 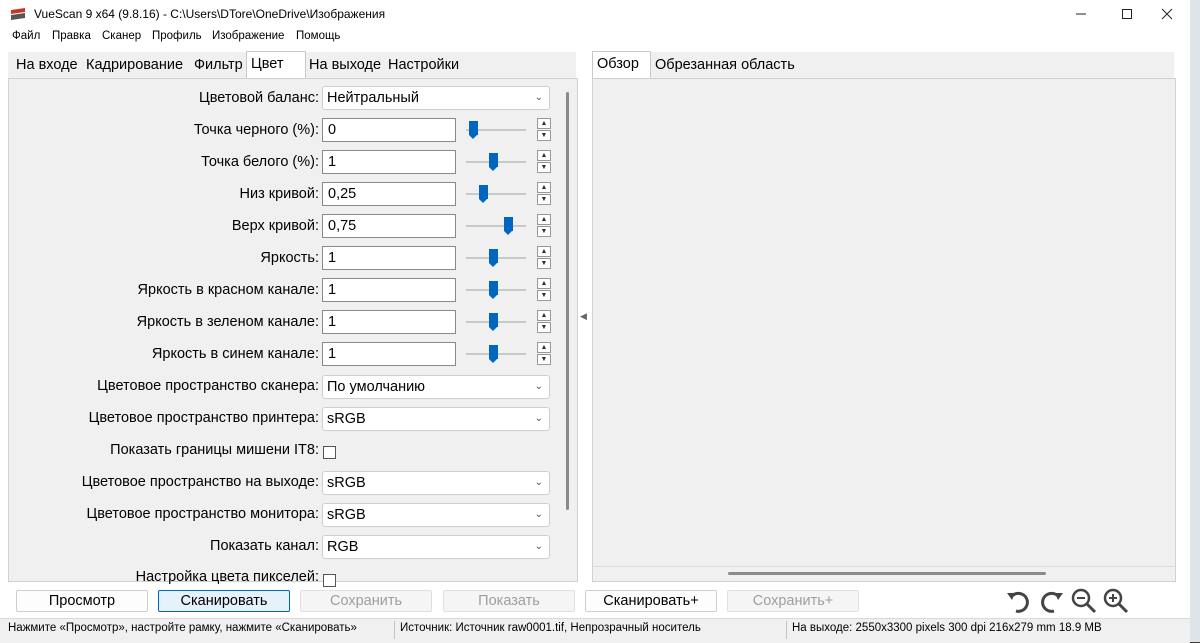 What do you see at coordinates (121, 36) in the screenshot?
I see `menu-scanner: Сканер` at bounding box center [121, 36].